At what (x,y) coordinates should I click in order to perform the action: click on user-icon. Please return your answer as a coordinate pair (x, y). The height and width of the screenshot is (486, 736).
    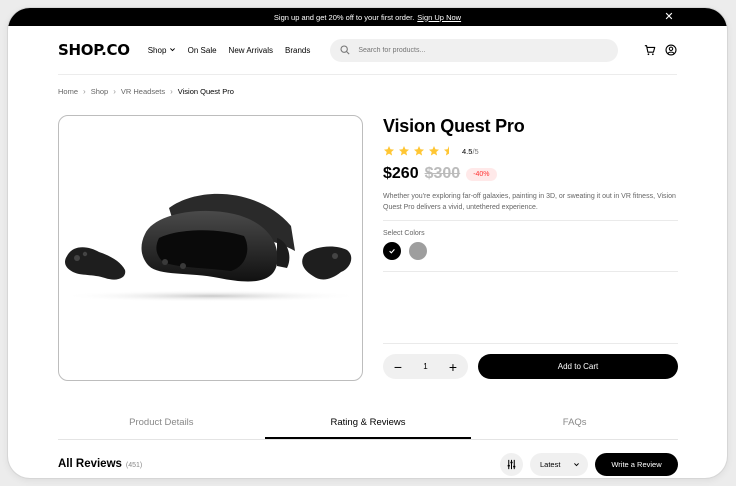
    Looking at the image, I should click on (670, 50).